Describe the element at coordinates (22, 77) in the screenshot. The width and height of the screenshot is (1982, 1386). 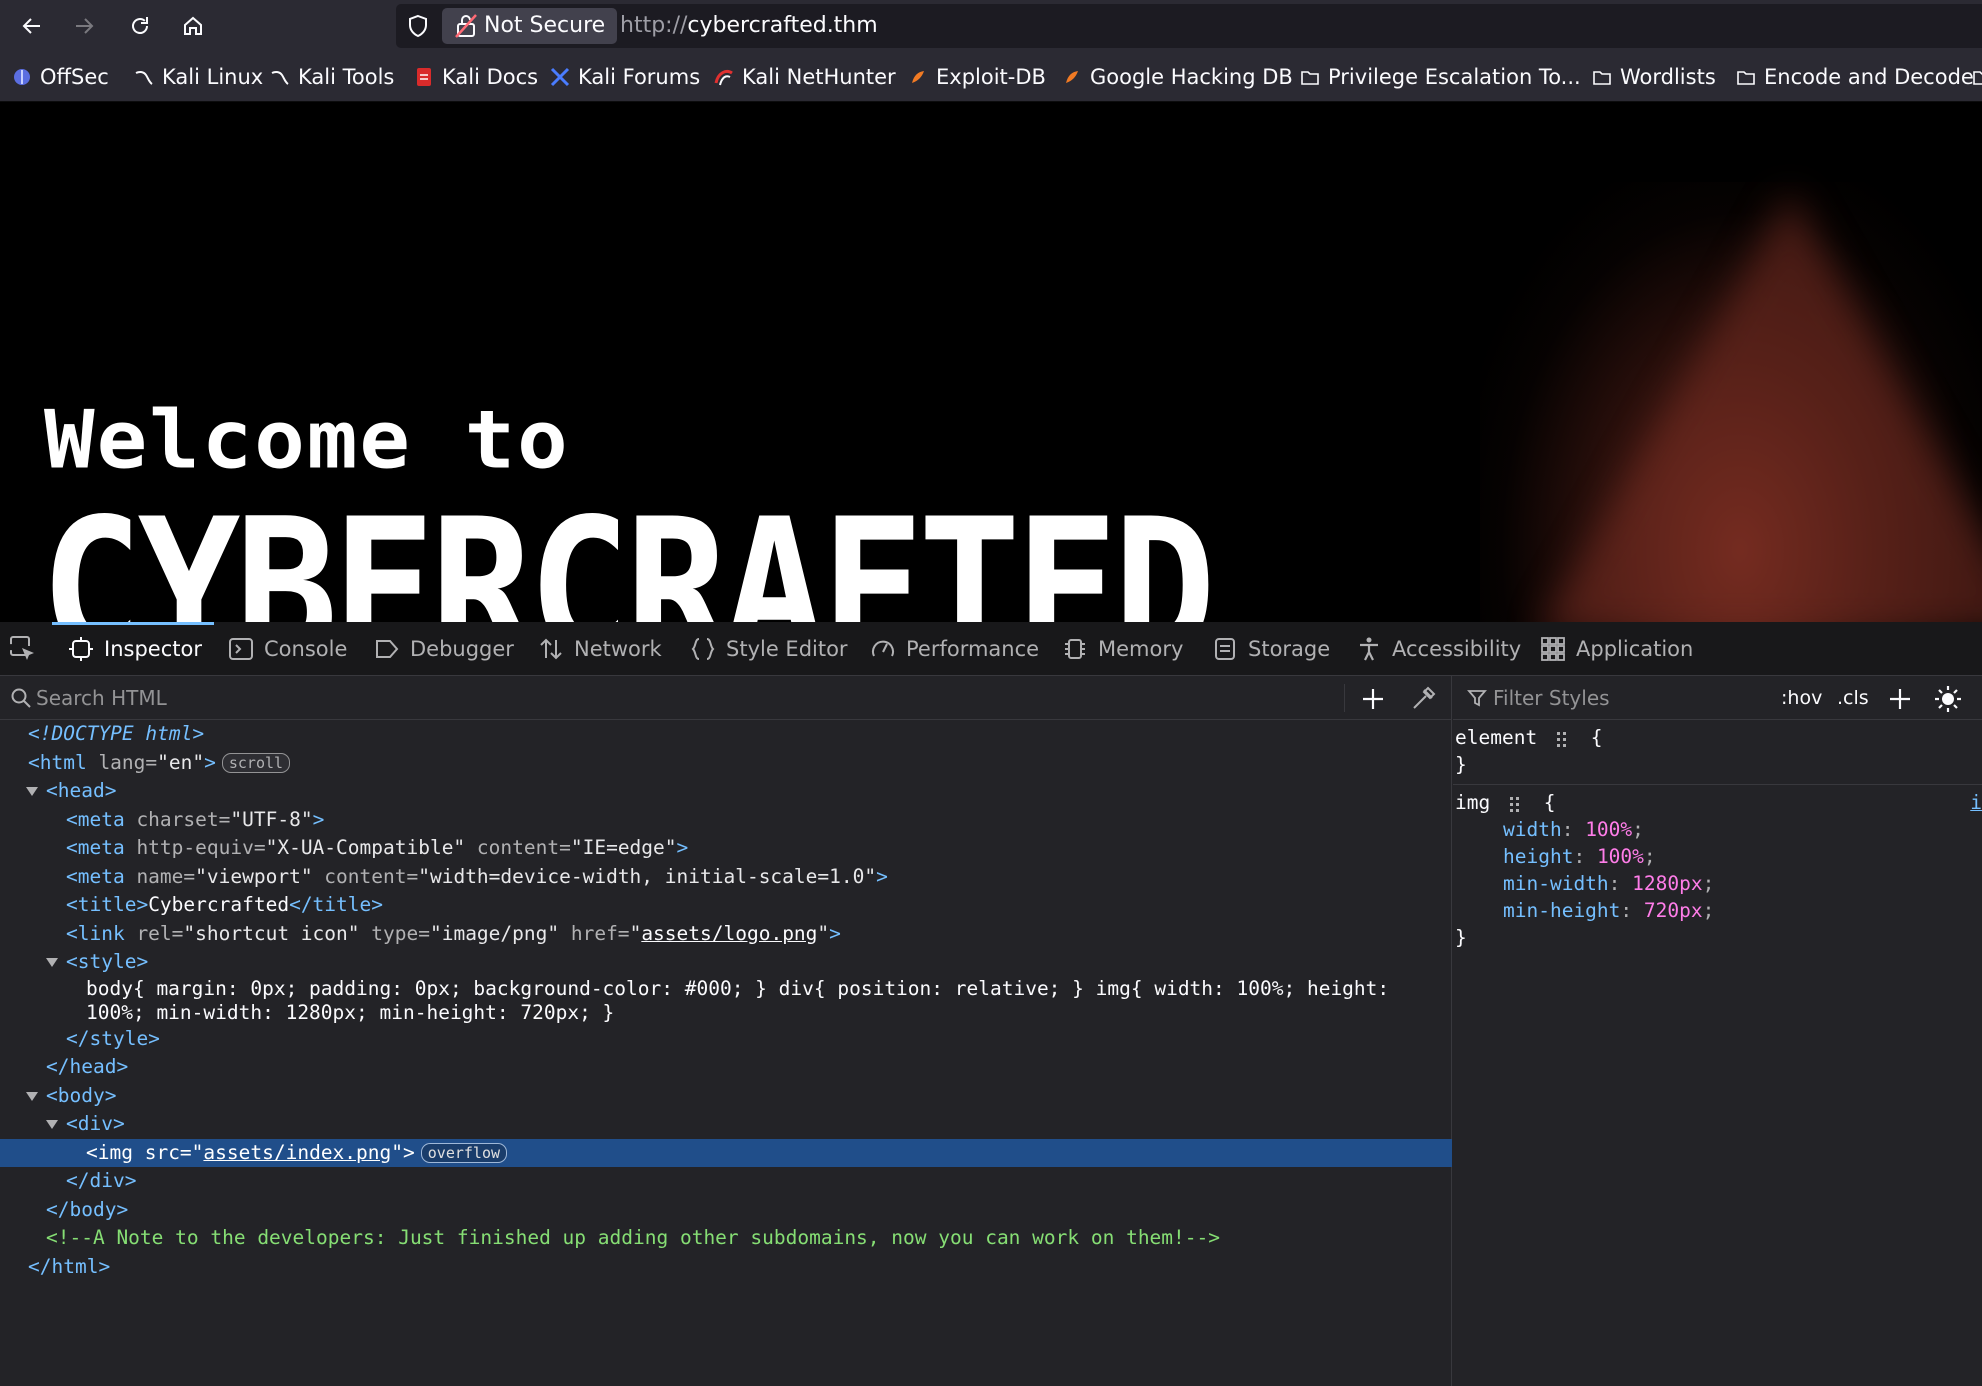
I see `offsec-icon` at that location.